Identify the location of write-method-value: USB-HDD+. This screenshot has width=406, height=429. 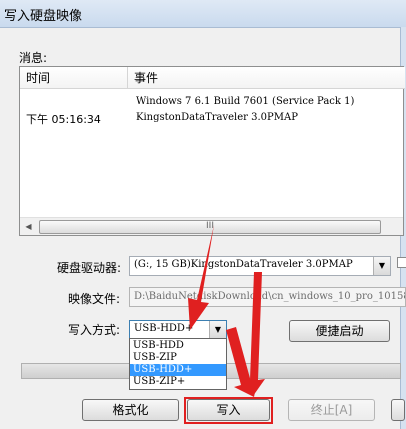
(164, 328).